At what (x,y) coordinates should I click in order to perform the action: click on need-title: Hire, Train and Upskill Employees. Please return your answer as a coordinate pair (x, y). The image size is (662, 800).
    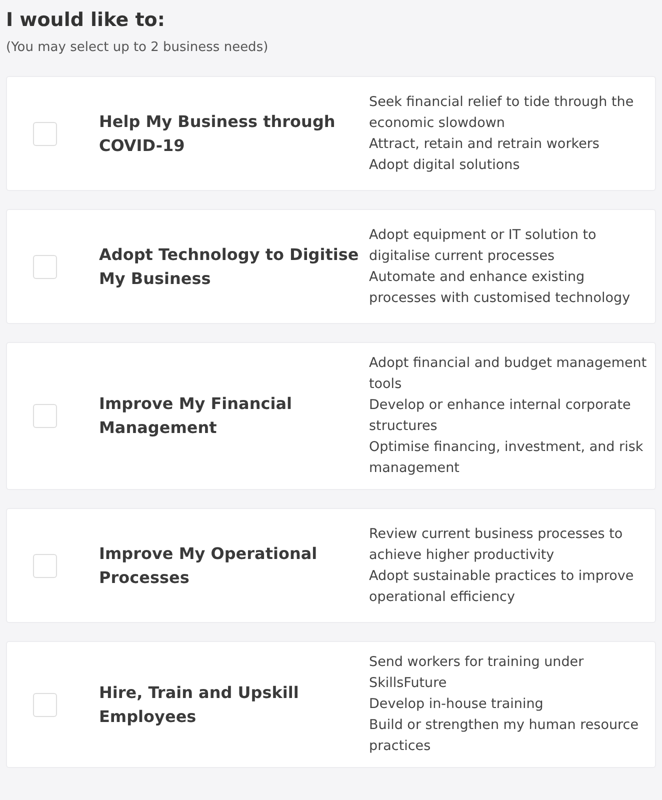
    Looking at the image, I should click on (199, 705).